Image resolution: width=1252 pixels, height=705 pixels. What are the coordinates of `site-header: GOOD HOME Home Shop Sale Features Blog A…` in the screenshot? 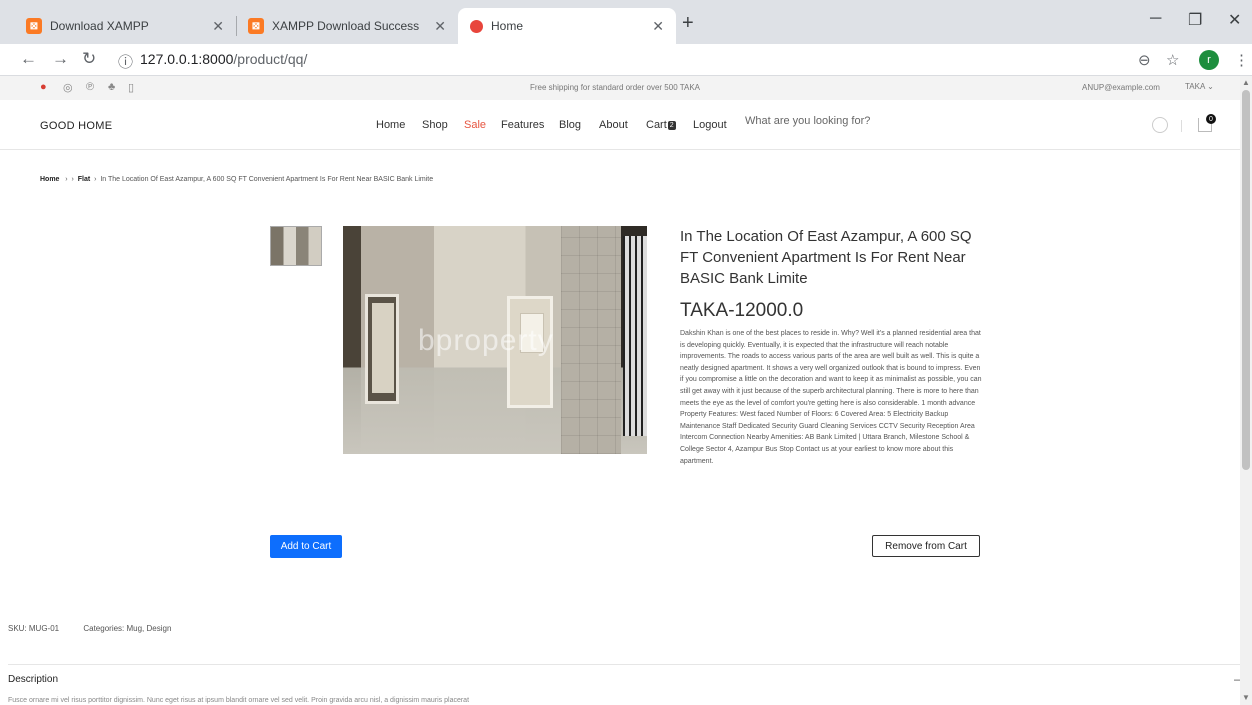 It's located at (620, 125).